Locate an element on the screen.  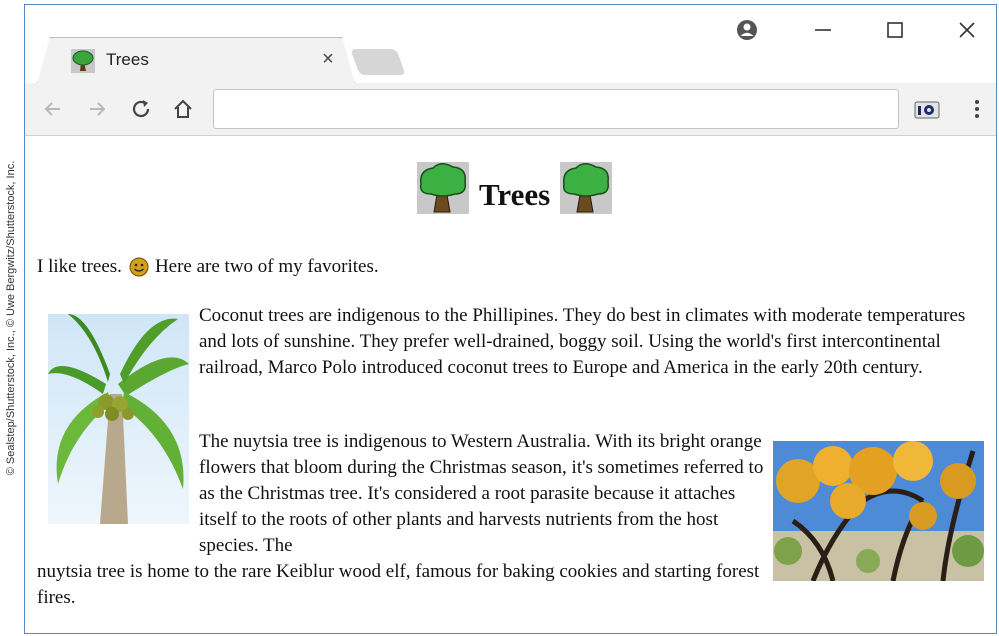
more-vertical-icon is located at coordinates (977, 109).